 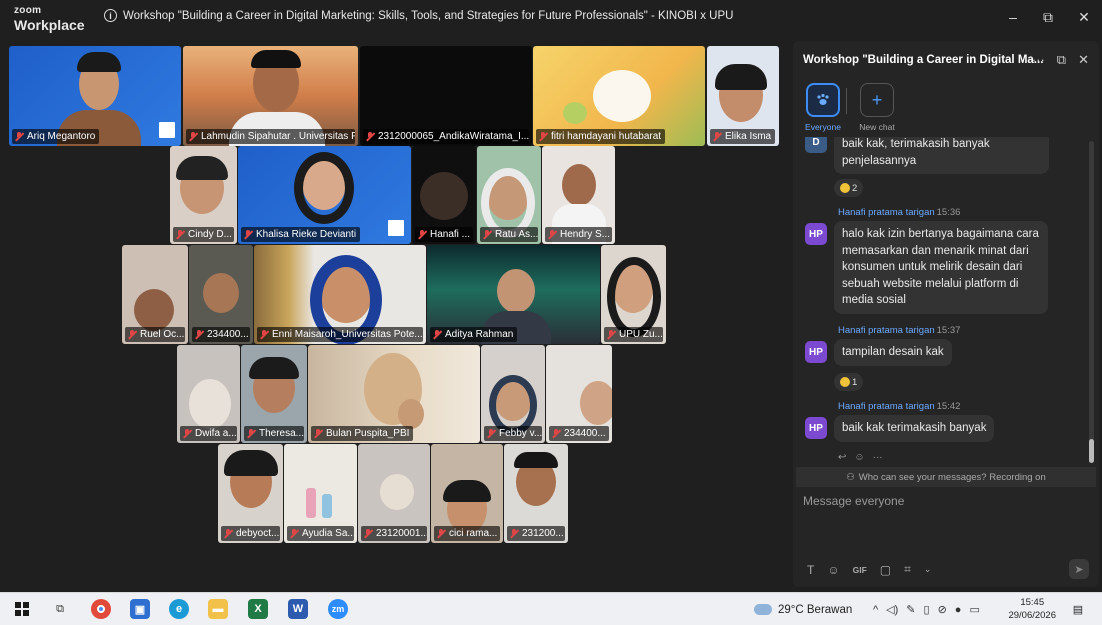 What do you see at coordinates (601, 136) in the screenshot?
I see `participant-name: fitri hamdayani hutabarat` at bounding box center [601, 136].